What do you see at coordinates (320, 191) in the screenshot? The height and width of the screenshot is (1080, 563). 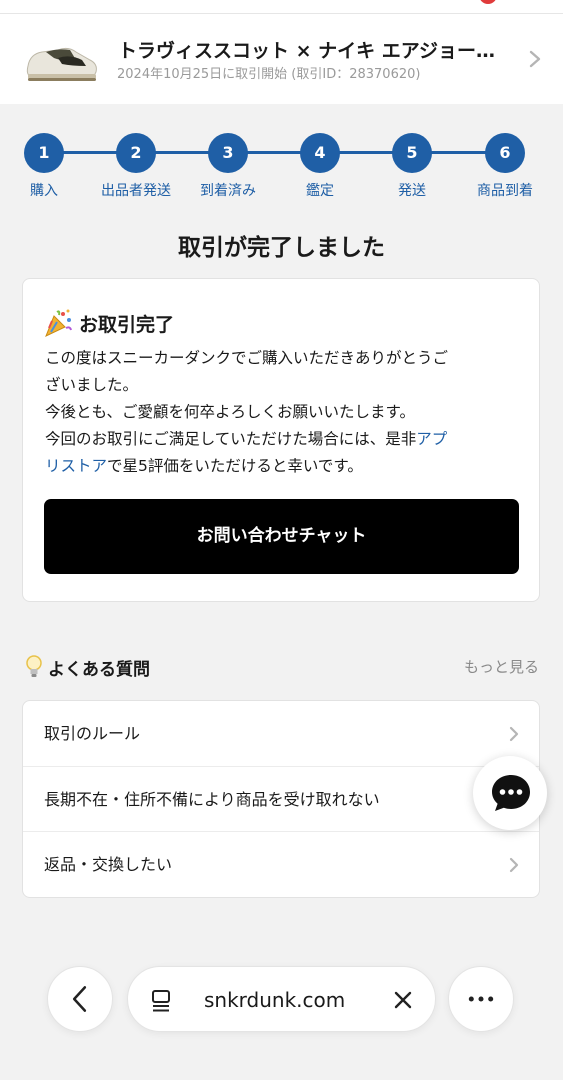 I see `step-label: 鑑定` at bounding box center [320, 191].